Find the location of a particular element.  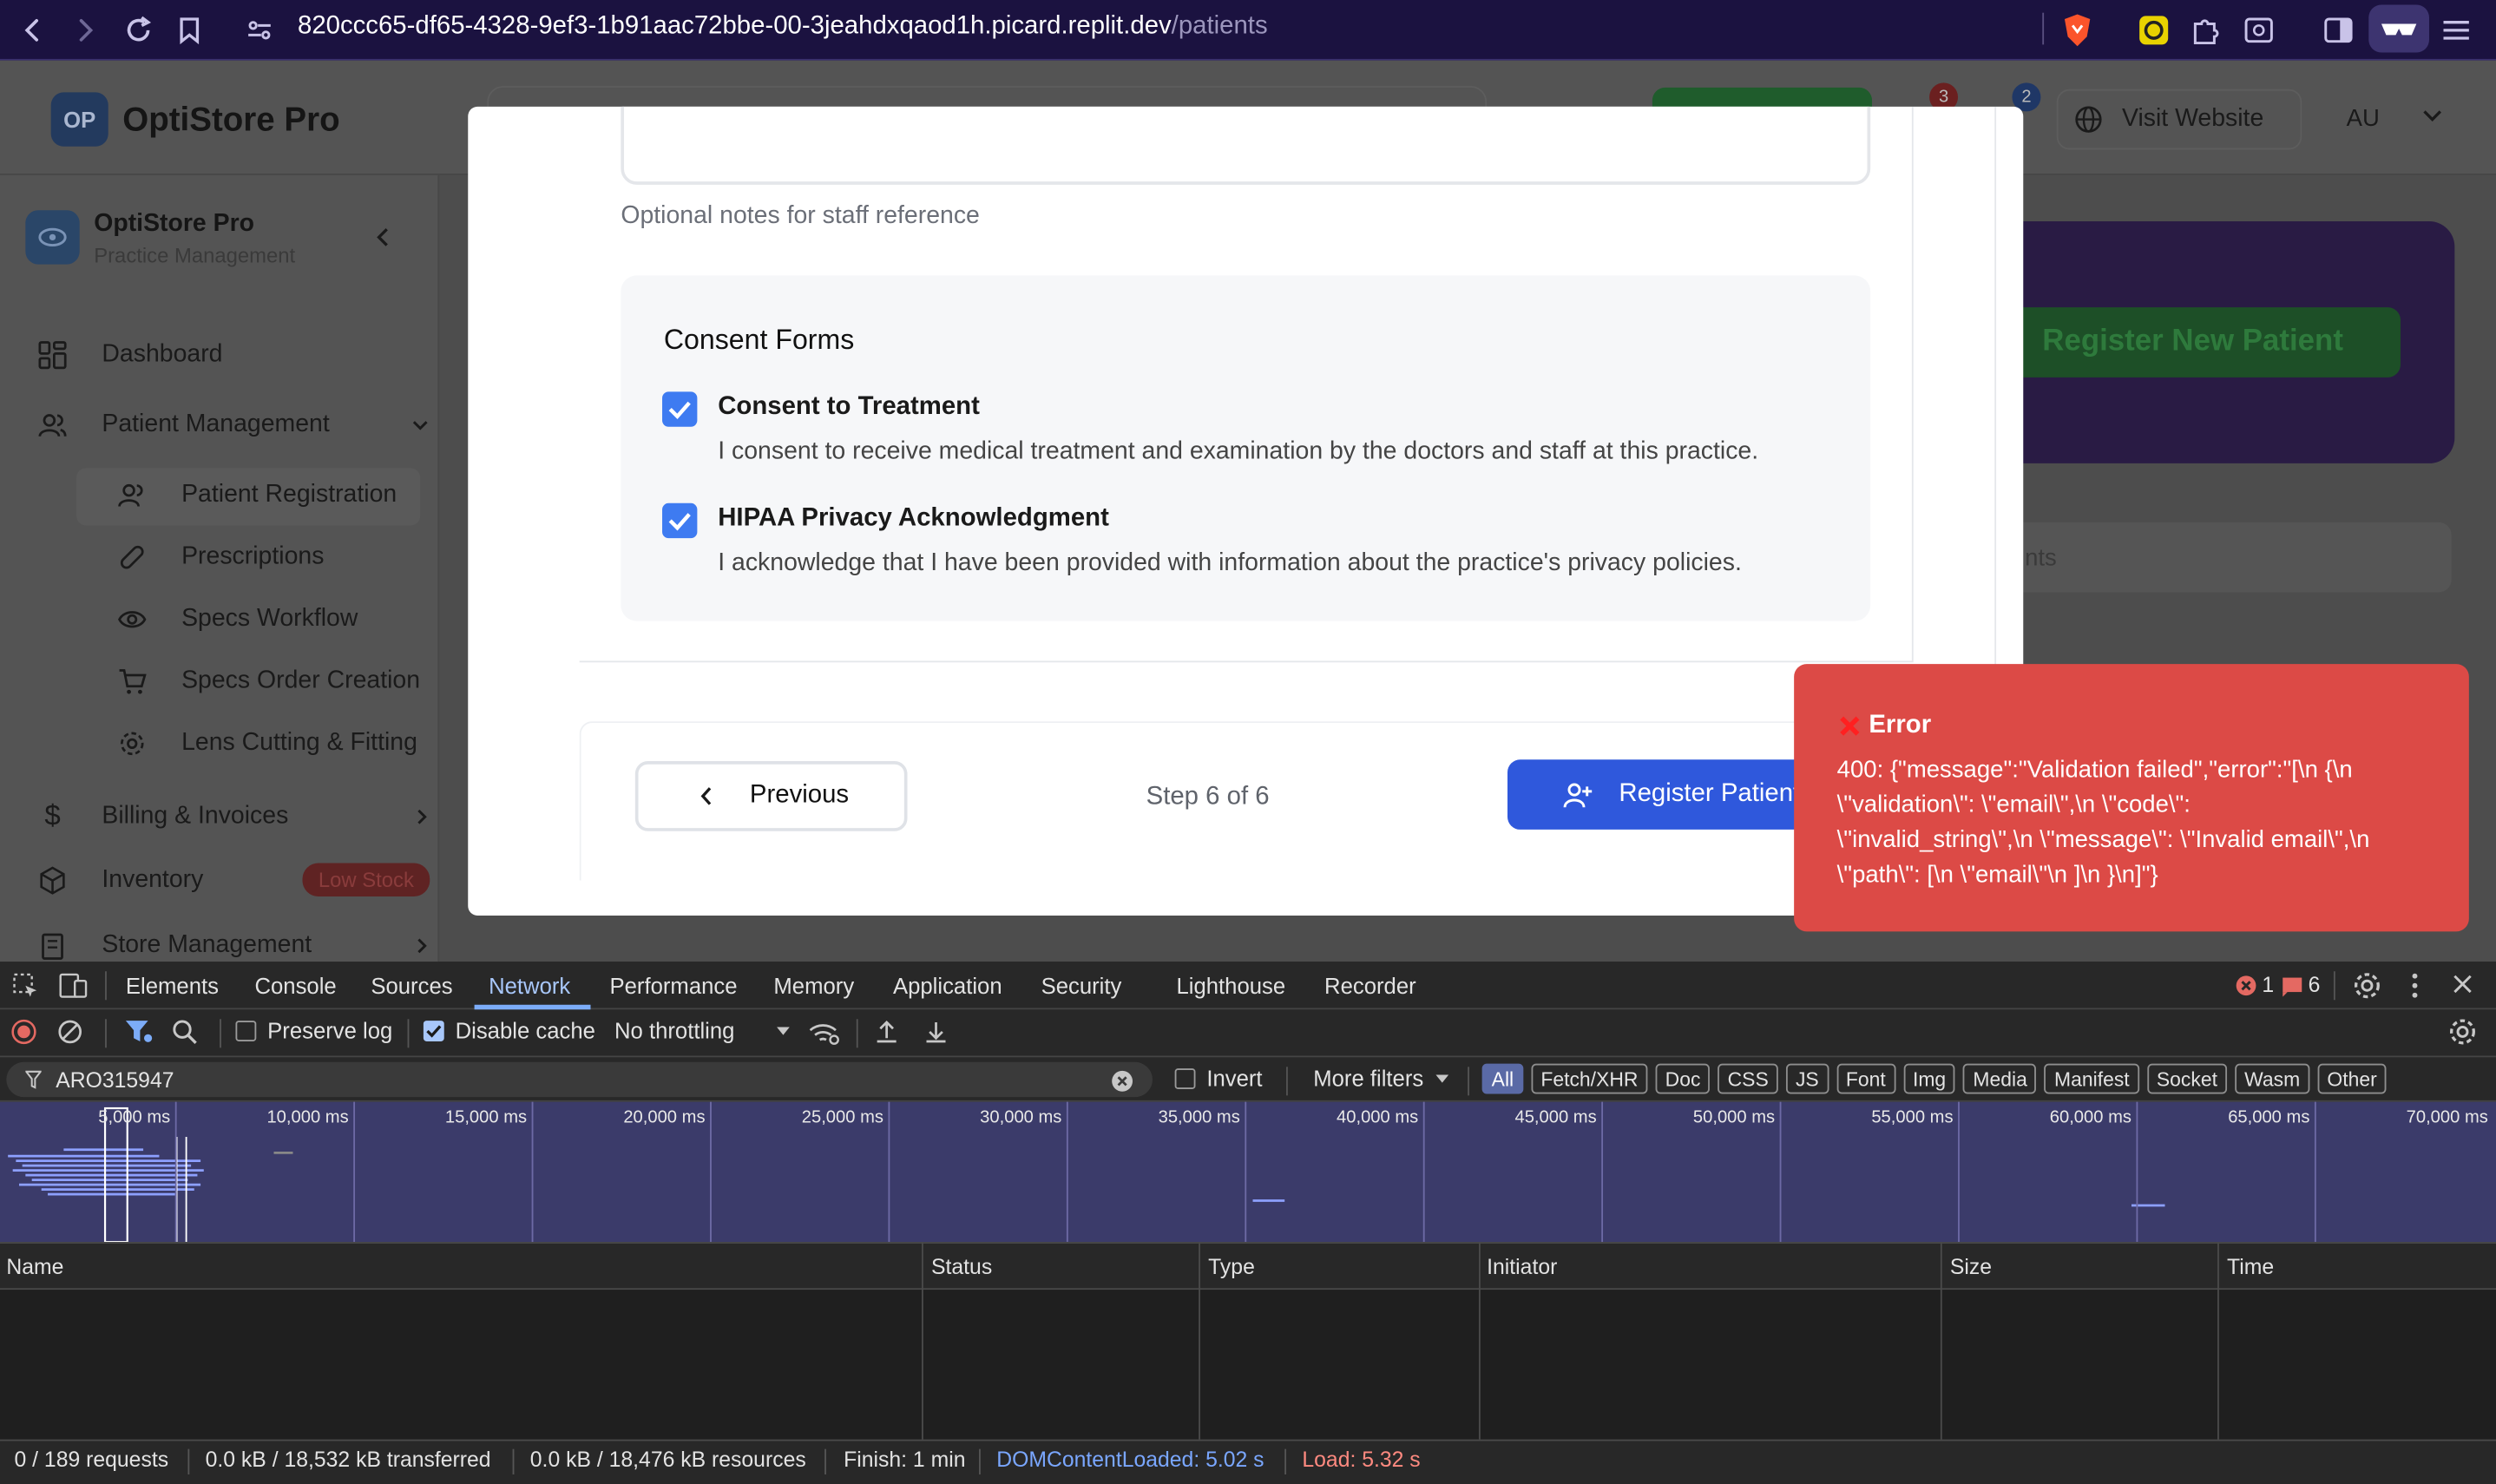

filter-input: ARO315947 is located at coordinates (579, 1079).